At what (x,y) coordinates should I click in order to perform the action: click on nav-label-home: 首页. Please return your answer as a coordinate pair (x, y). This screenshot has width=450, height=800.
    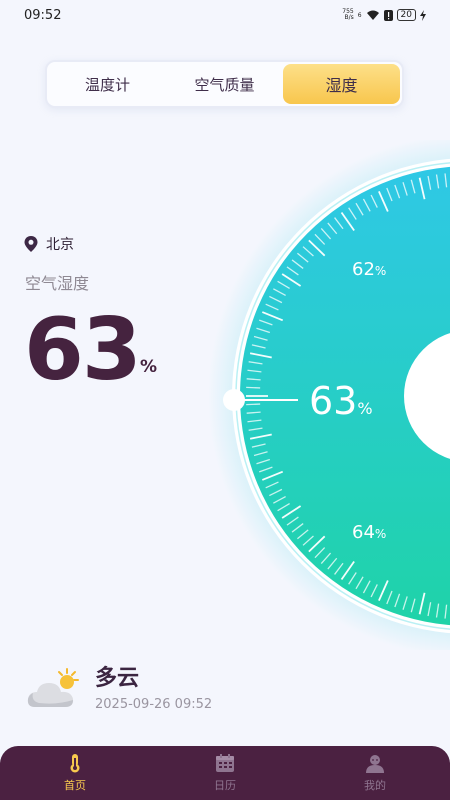
    Looking at the image, I should click on (75, 785).